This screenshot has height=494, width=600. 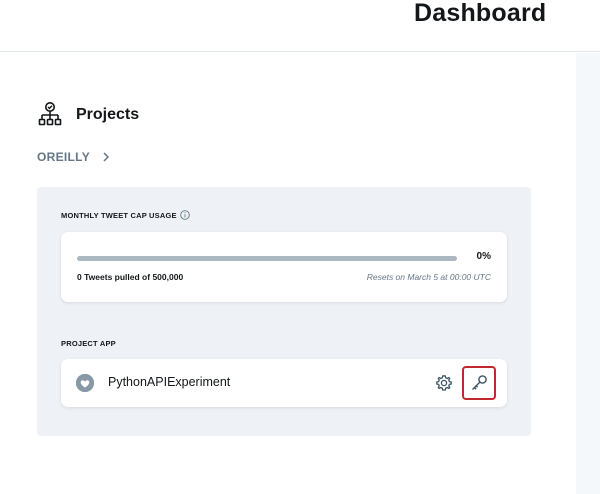 I want to click on project-app-label: PROJECT APP, so click(x=88, y=343).